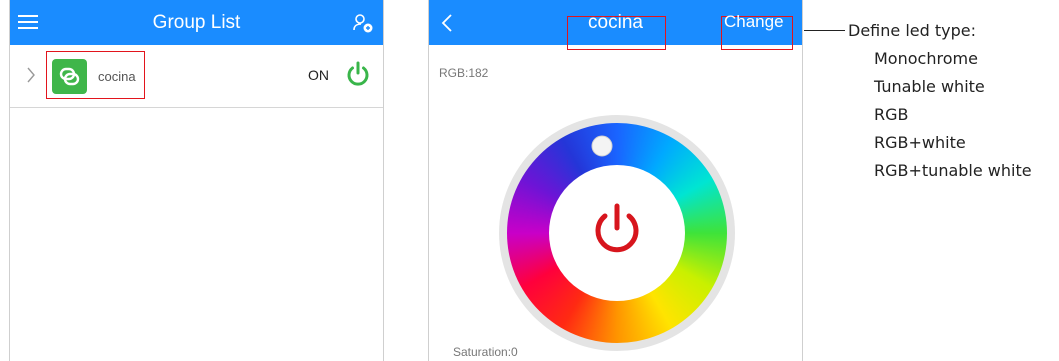 Image resolution: width=1059 pixels, height=361 pixels. What do you see at coordinates (363, 23) in the screenshot?
I see `group-settings-icon` at bounding box center [363, 23].